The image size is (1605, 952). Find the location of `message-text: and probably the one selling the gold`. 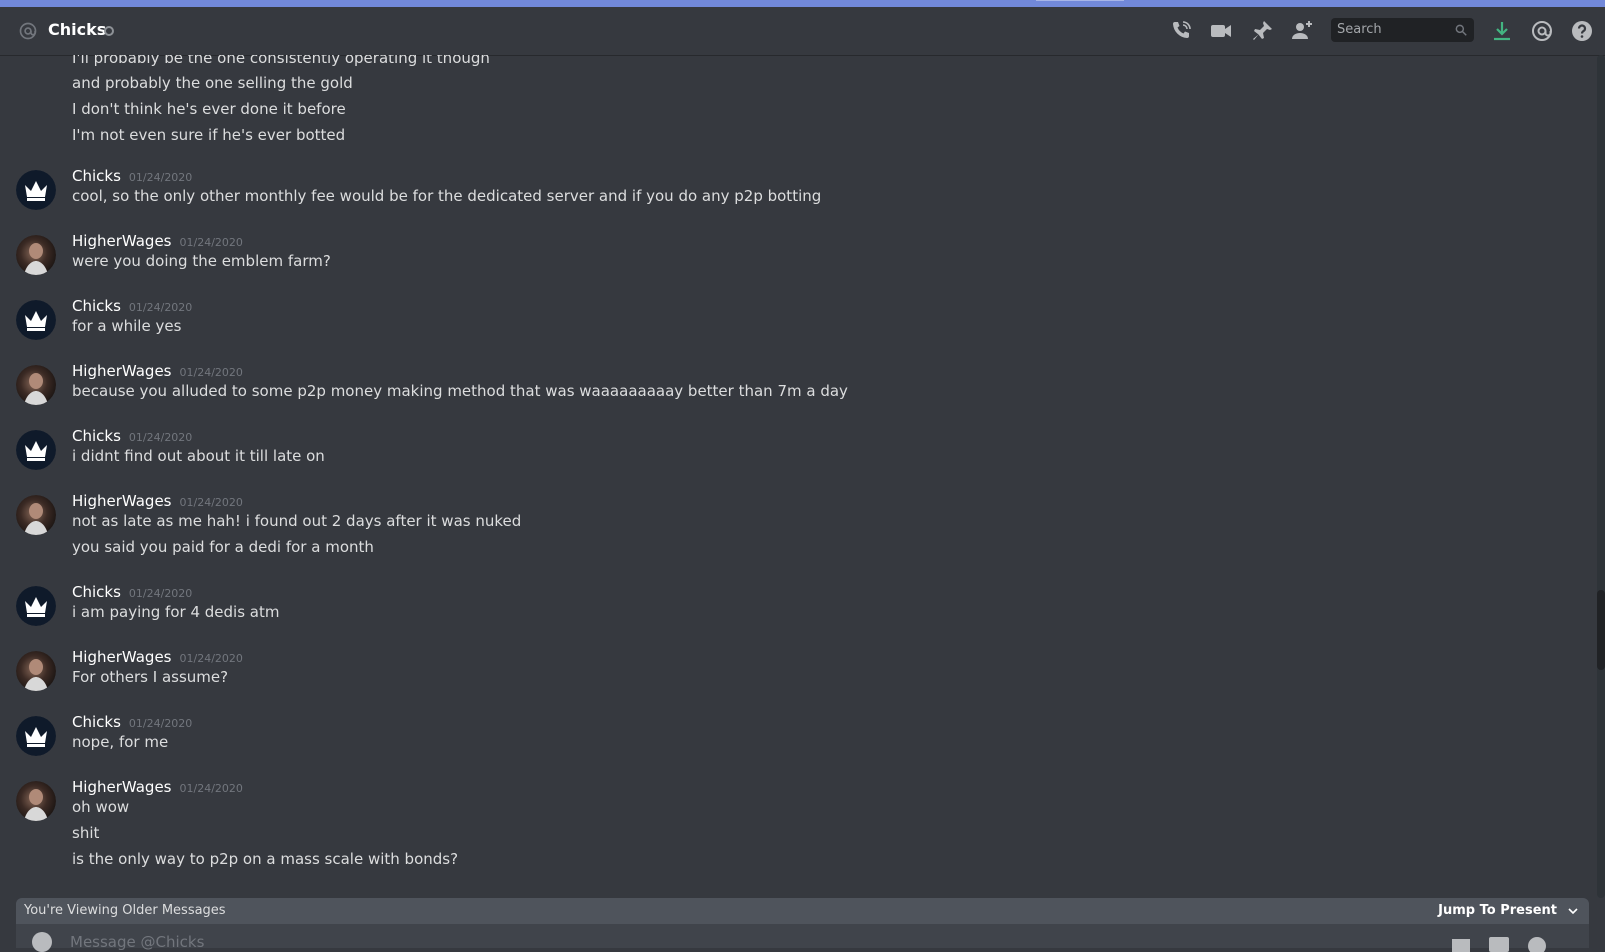

message-text: and probably the one selling the gold is located at coordinates (212, 83).